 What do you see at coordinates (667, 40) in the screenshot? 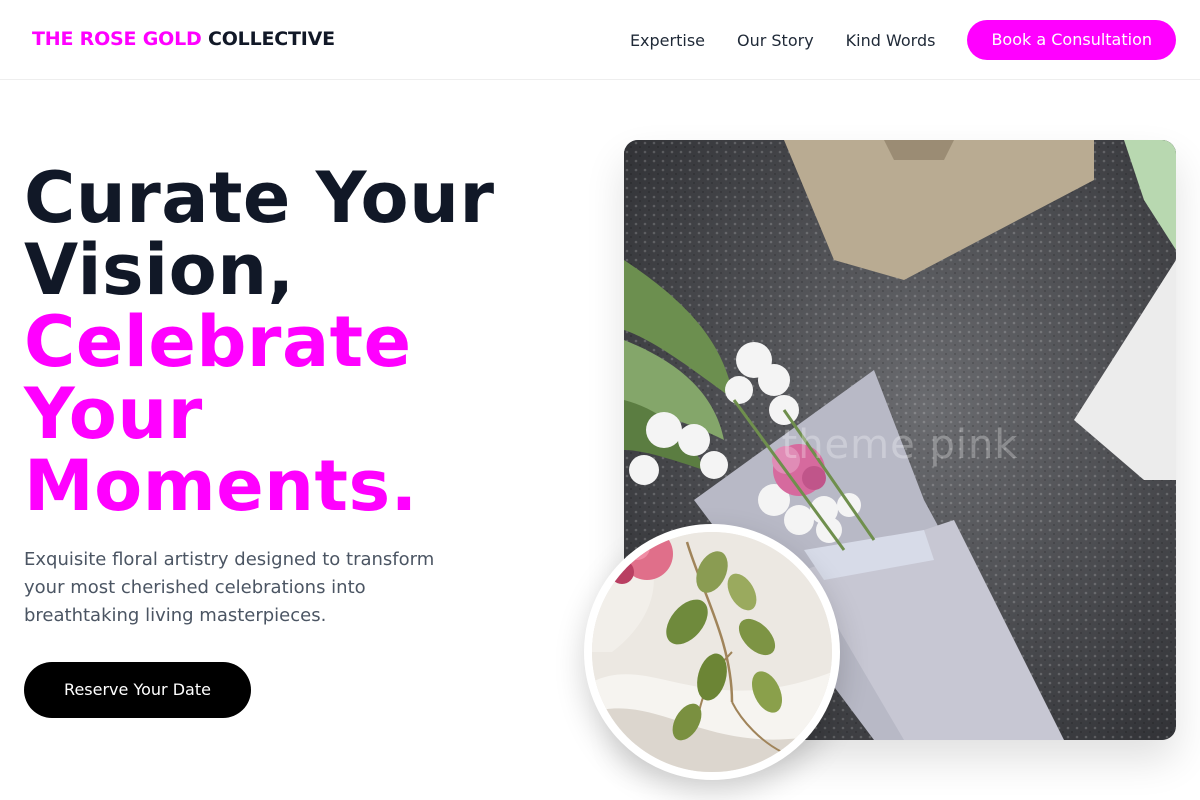
I see `nav-link-expertise: Expertise` at bounding box center [667, 40].